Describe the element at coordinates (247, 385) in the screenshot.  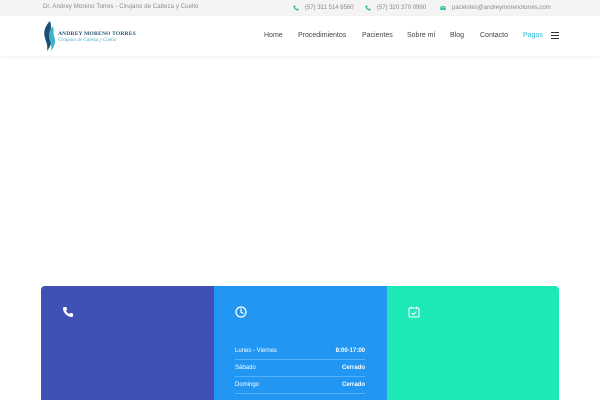
I see `hours-day: Domingo` at that location.